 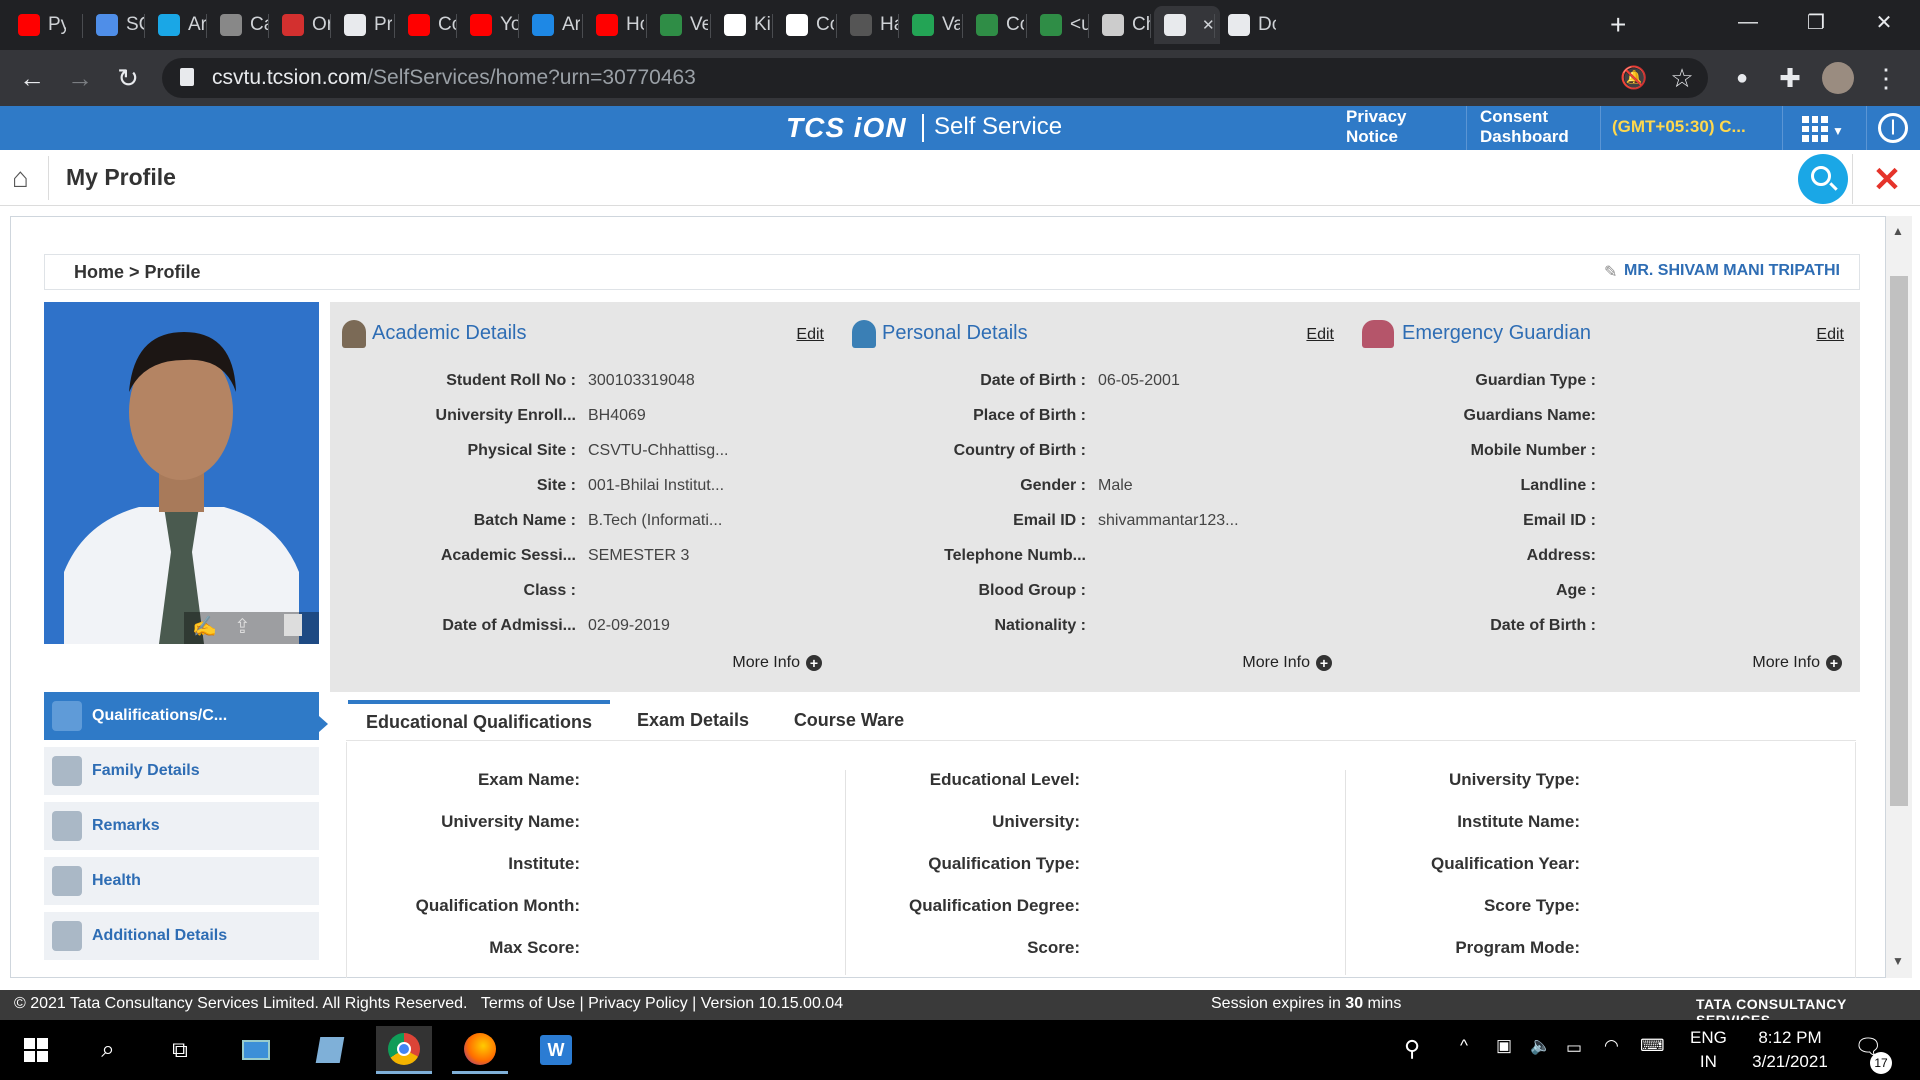 What do you see at coordinates (1898, 231) in the screenshot?
I see `scroll-up-icon: ▲` at bounding box center [1898, 231].